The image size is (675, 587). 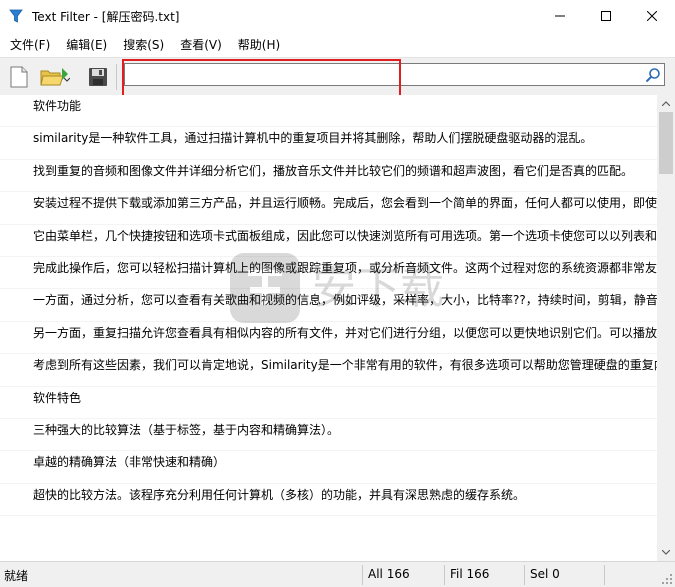 I want to click on save-icon, so click(x=98, y=77).